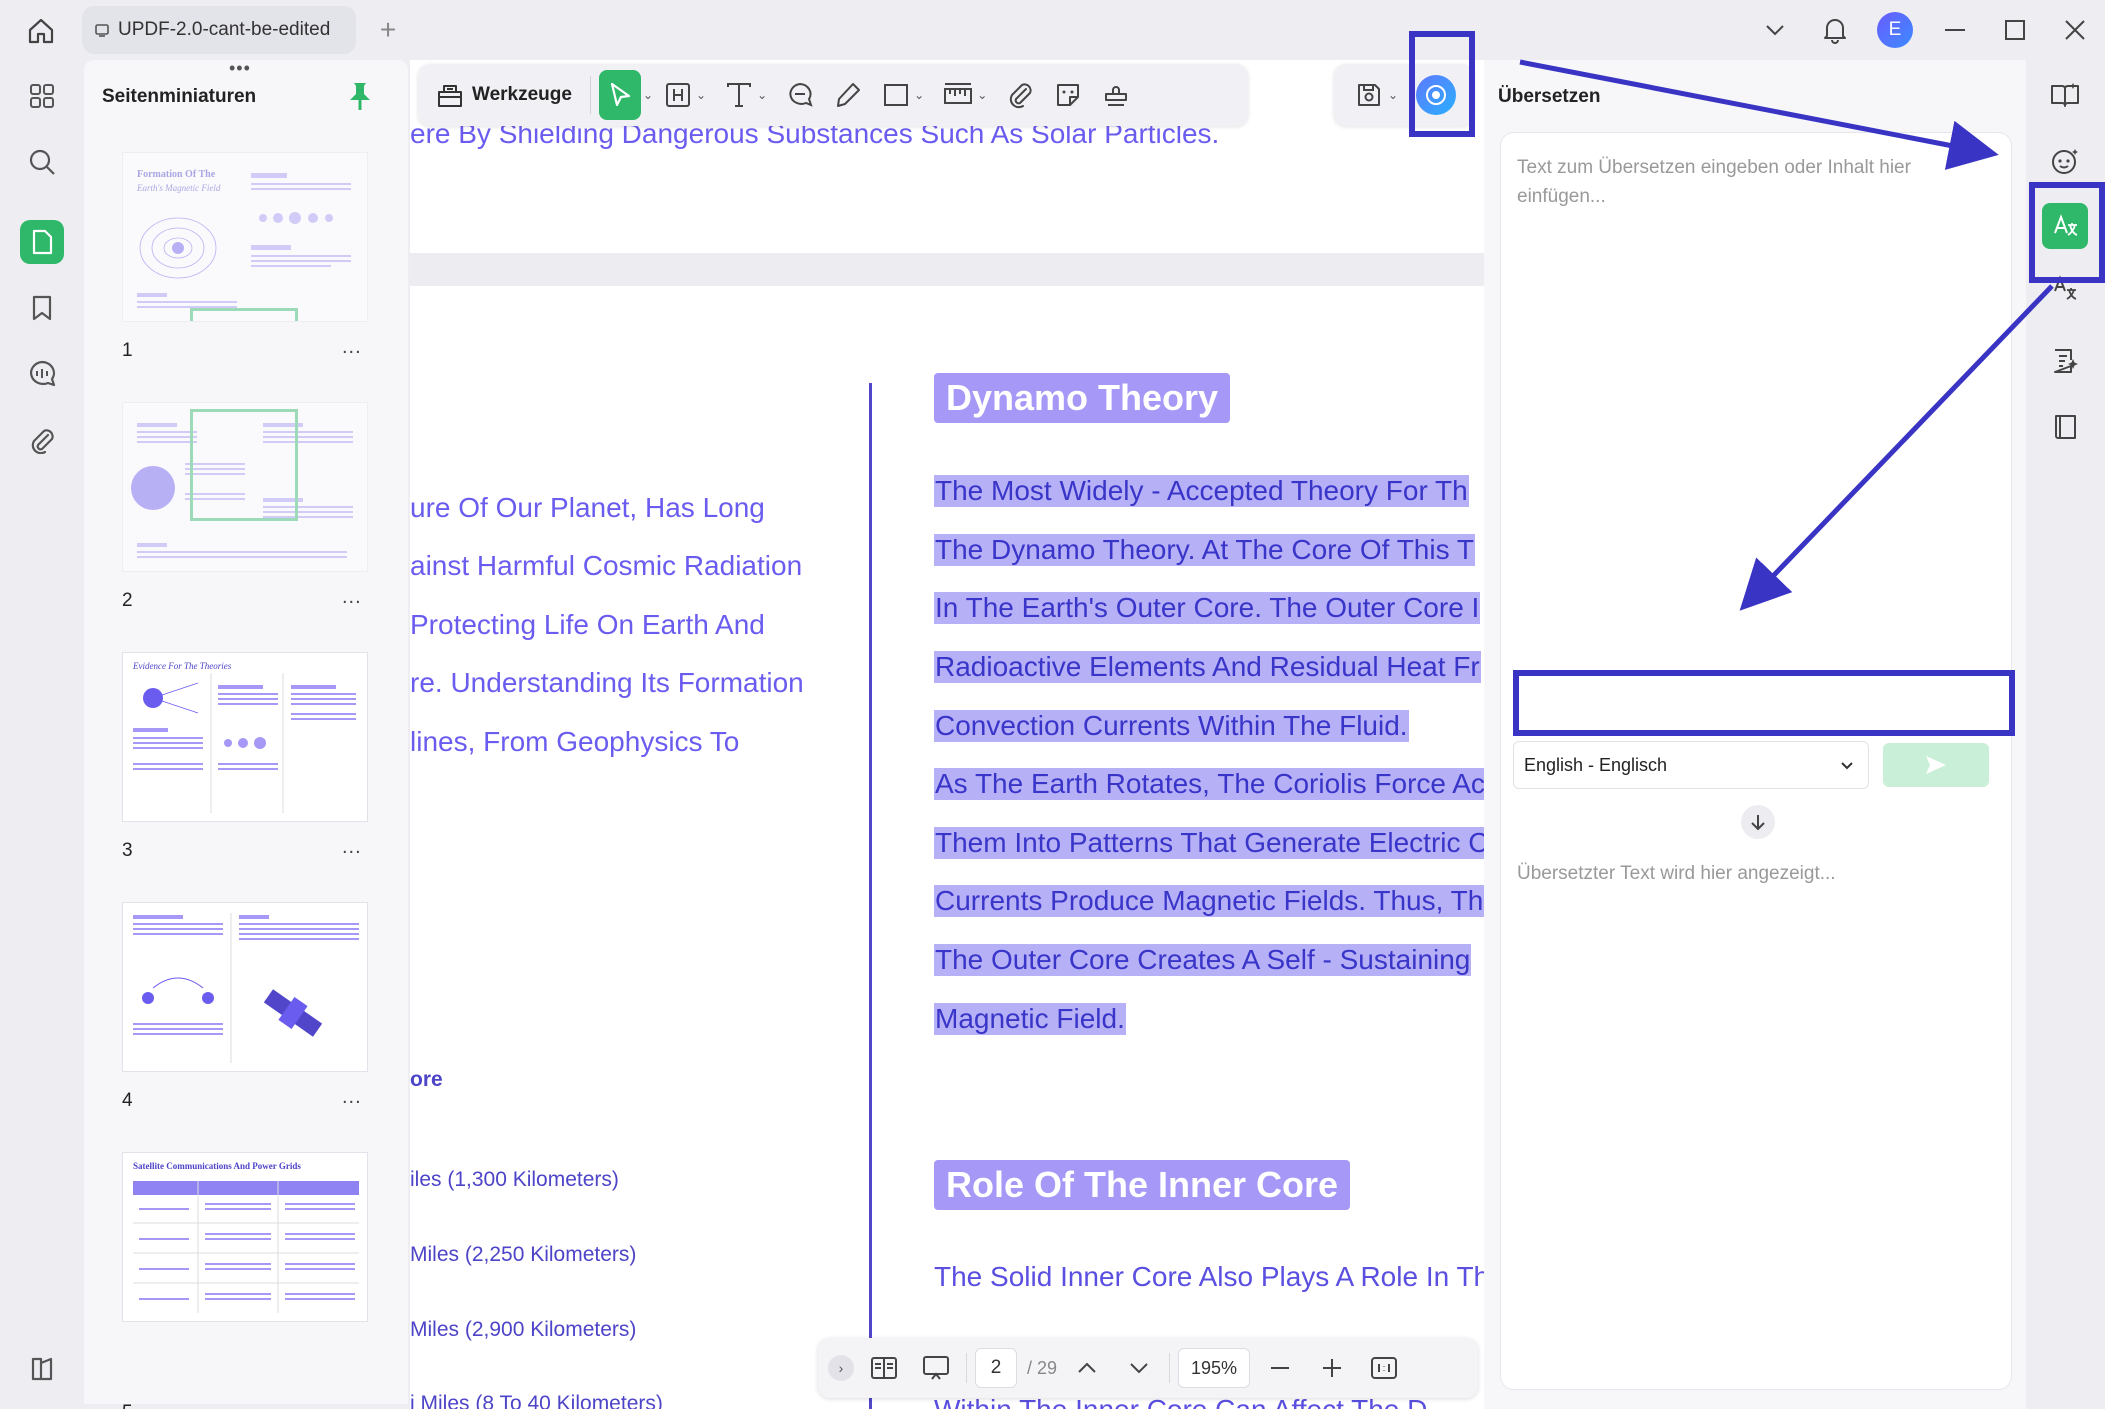 The height and width of the screenshot is (1409, 2105). I want to click on send-icon, so click(1936, 765).